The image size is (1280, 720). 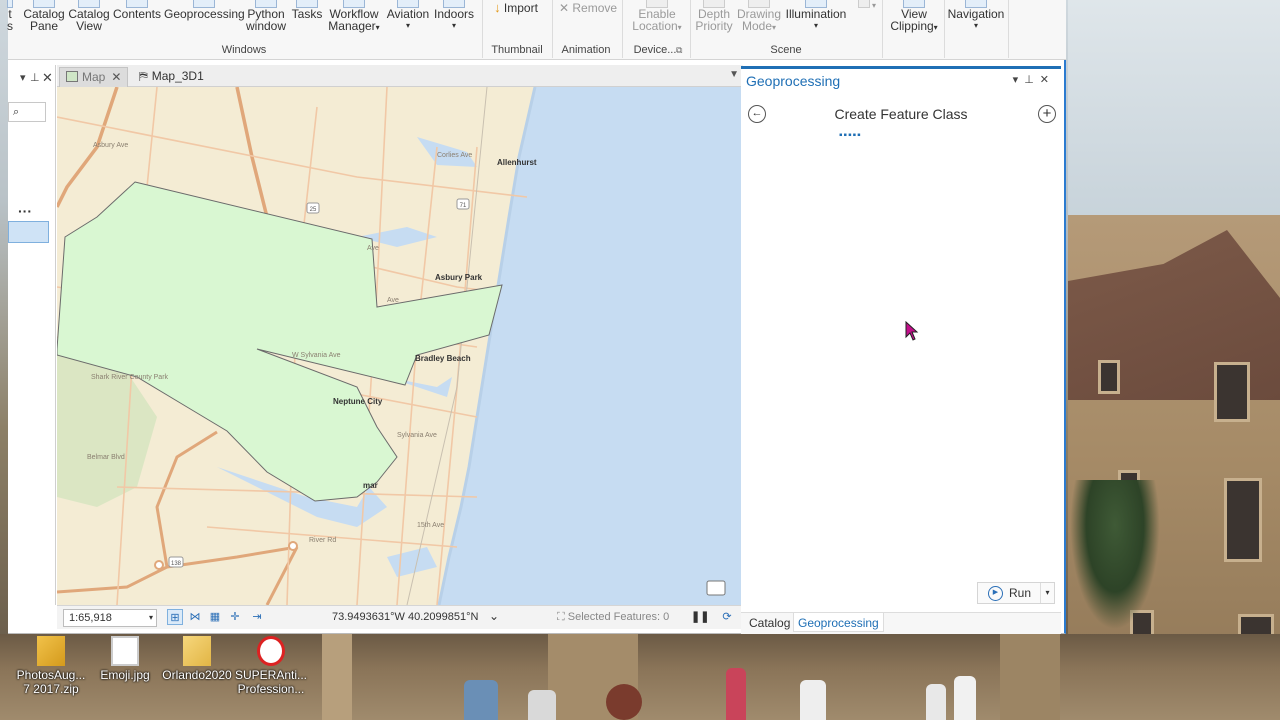 I want to click on illumination-button: Illumination ▾, so click(x=816, y=16).